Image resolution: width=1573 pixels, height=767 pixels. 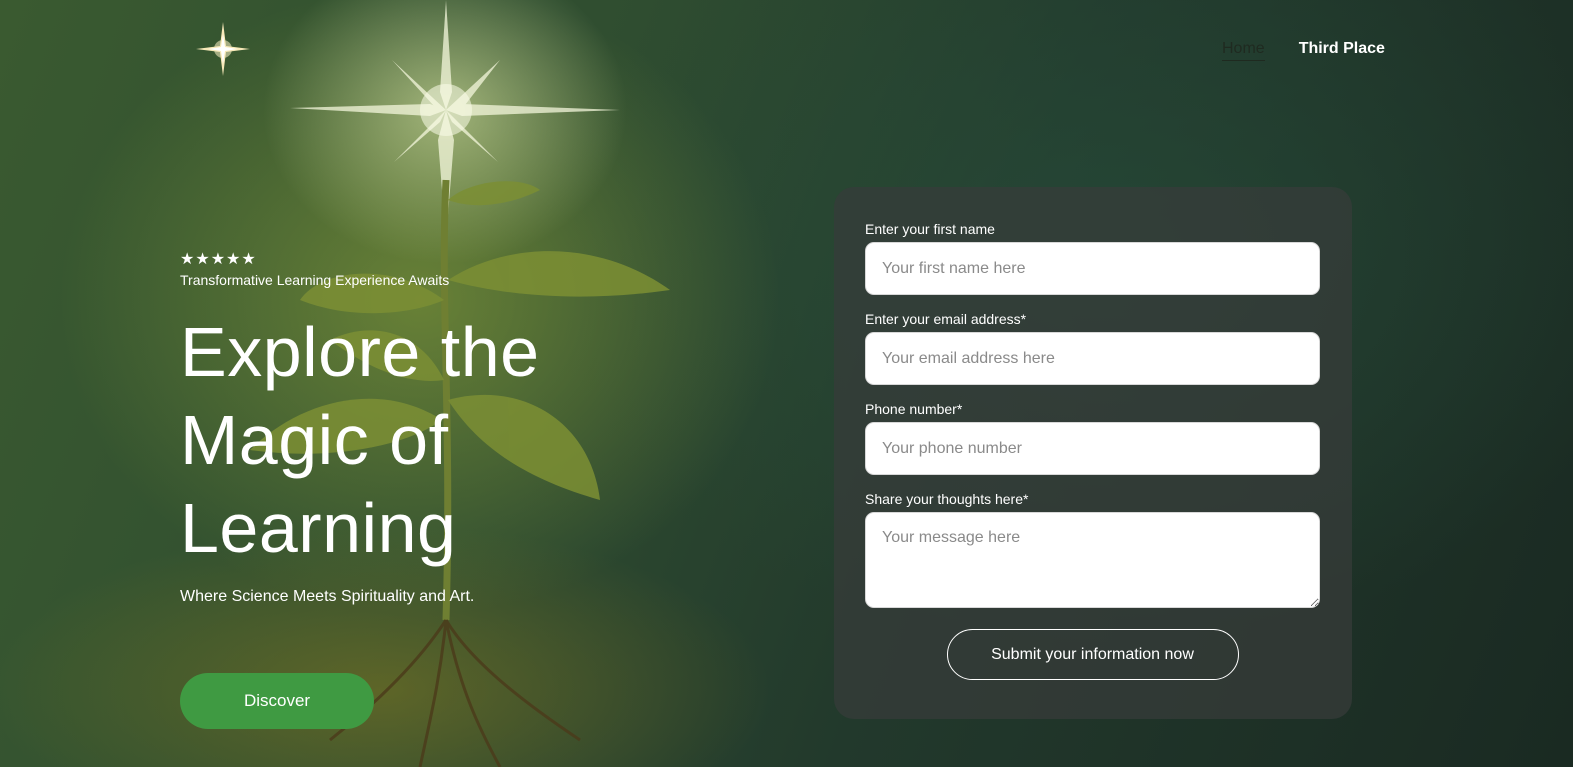 I want to click on phone-field-group: Phone number*, so click(x=1092, y=438).